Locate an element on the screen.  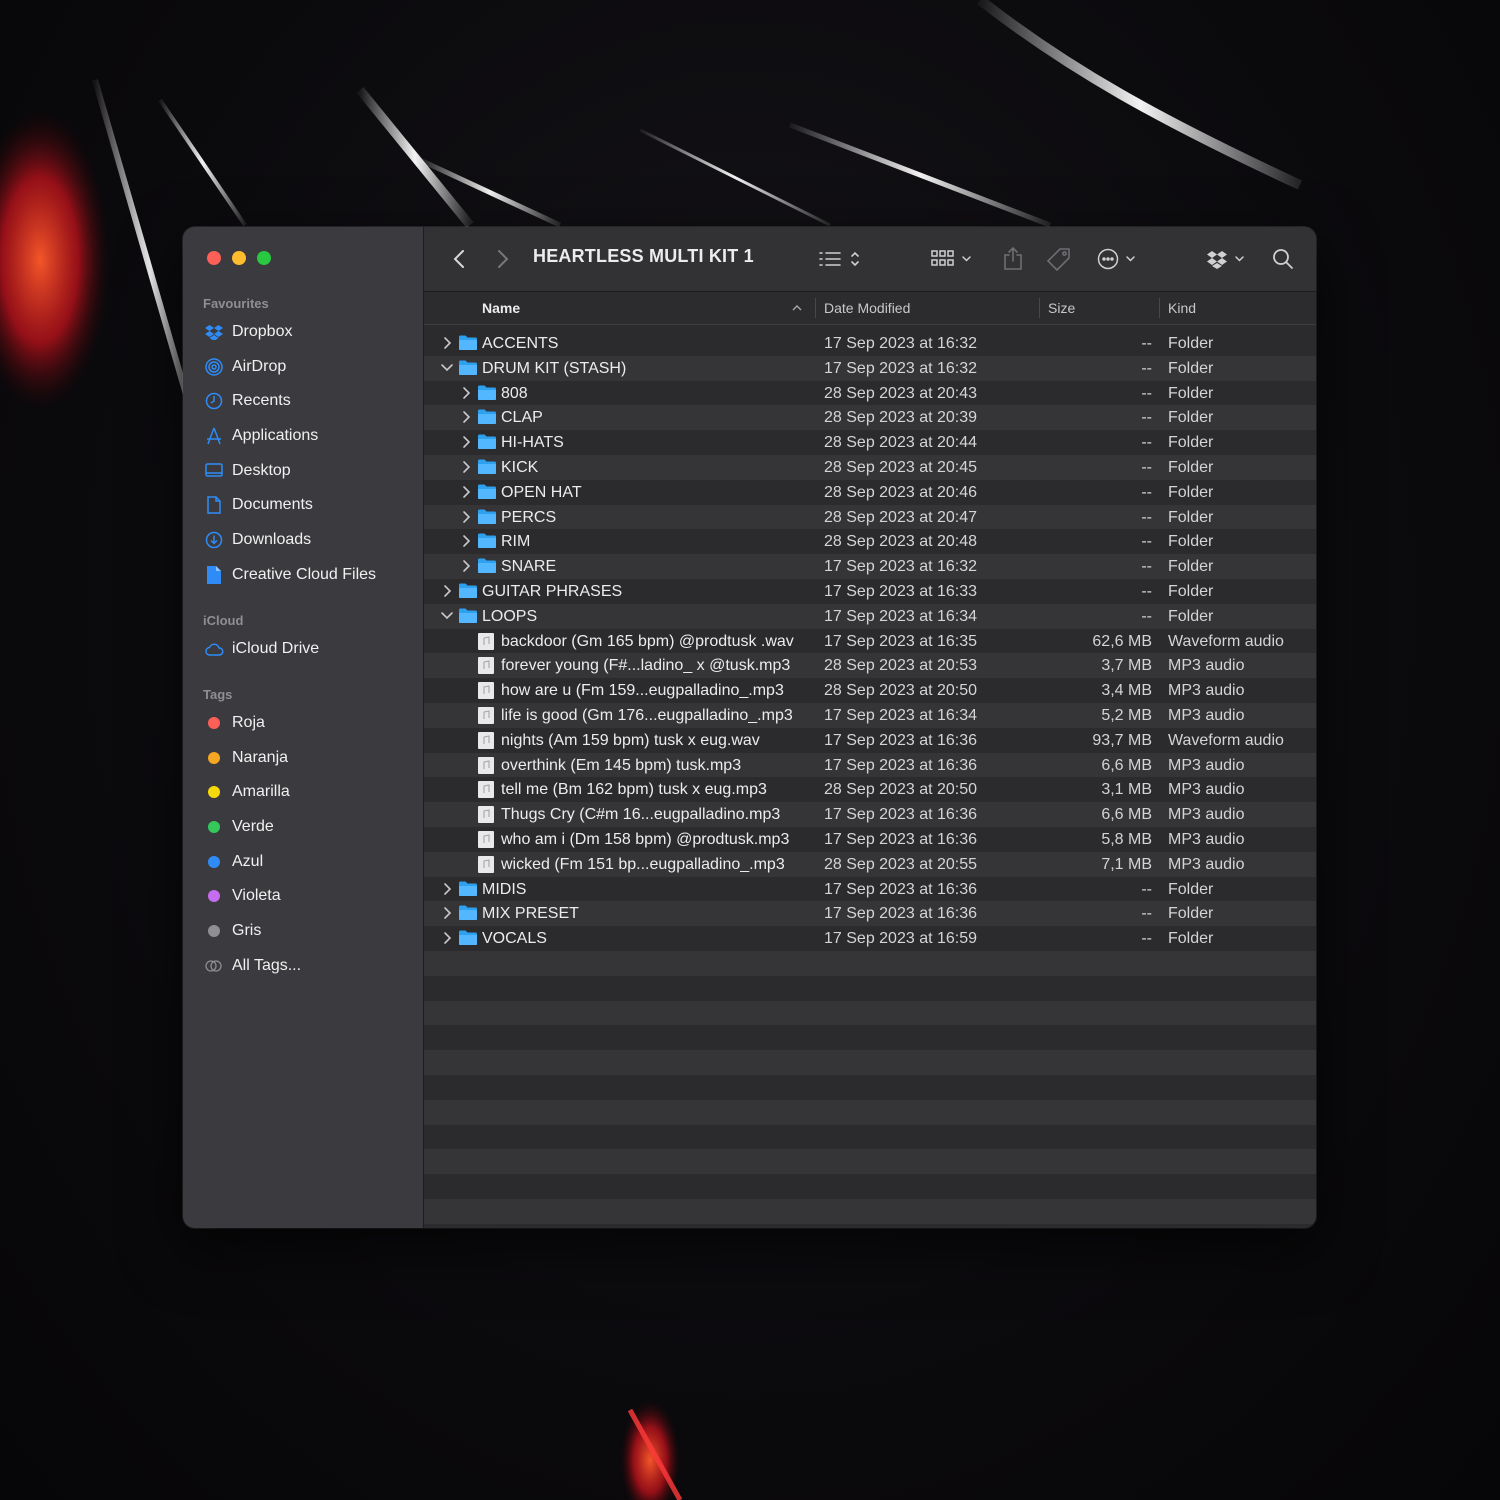
sidebar-tag-azul: Azul is located at coordinates (305, 862).